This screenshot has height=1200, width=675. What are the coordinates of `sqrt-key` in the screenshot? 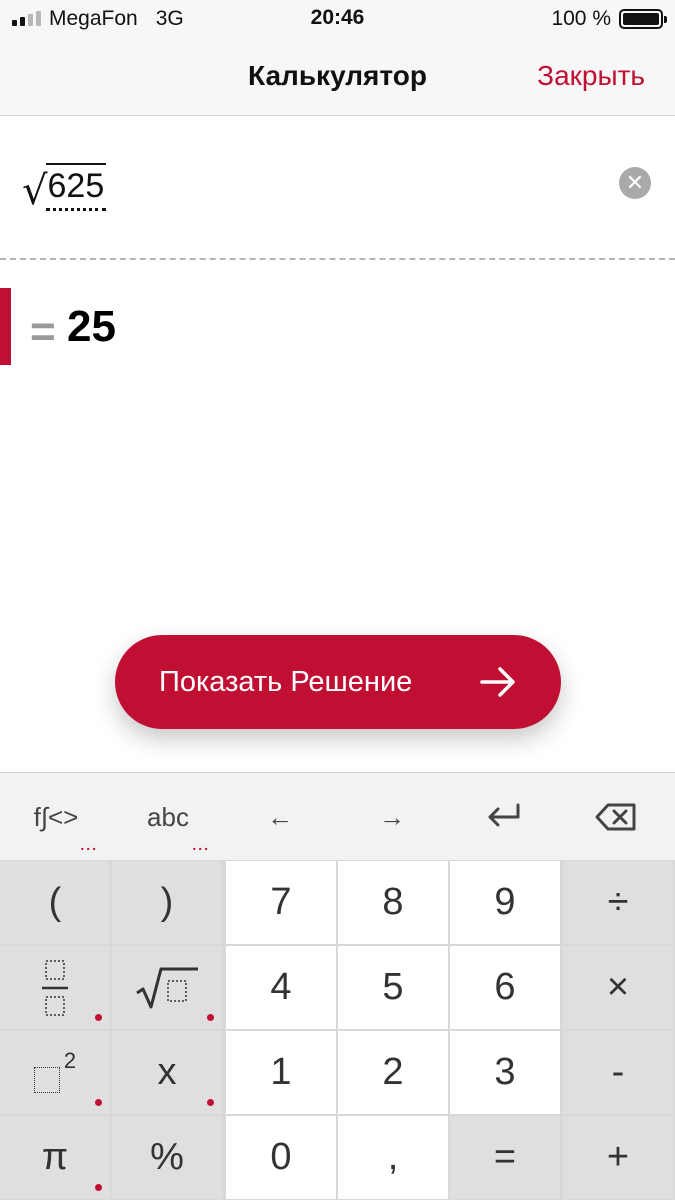 It's located at (167, 987).